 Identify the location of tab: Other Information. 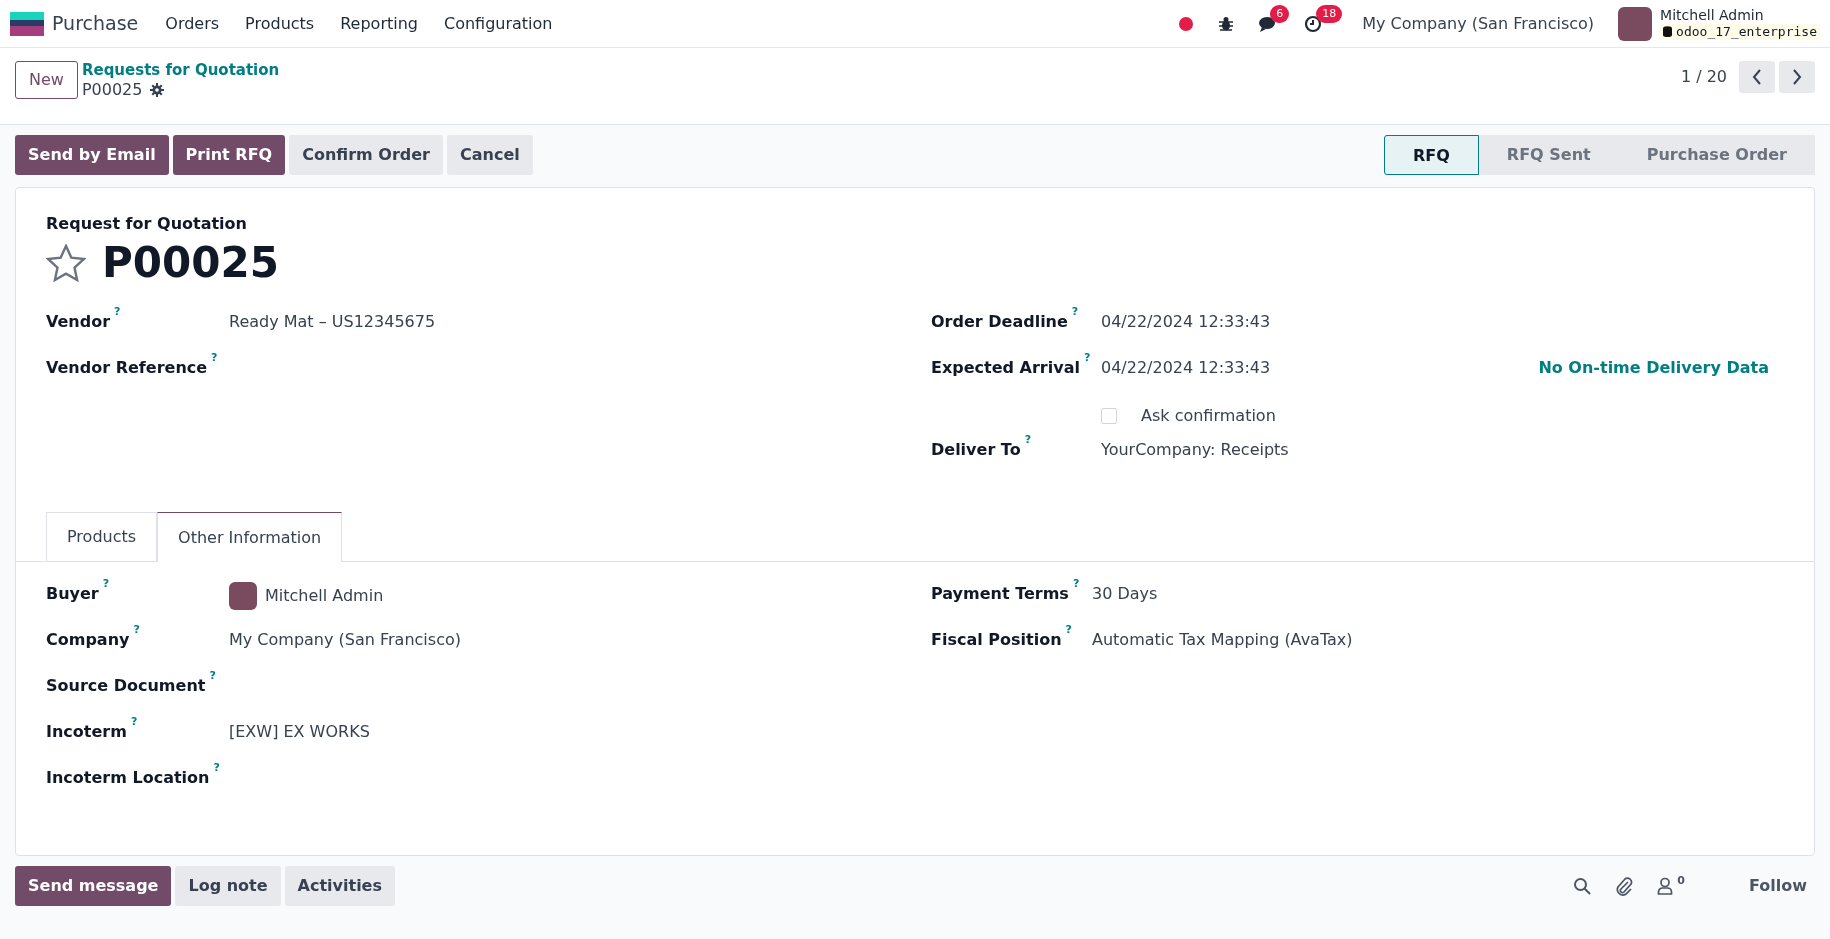
(250, 537).